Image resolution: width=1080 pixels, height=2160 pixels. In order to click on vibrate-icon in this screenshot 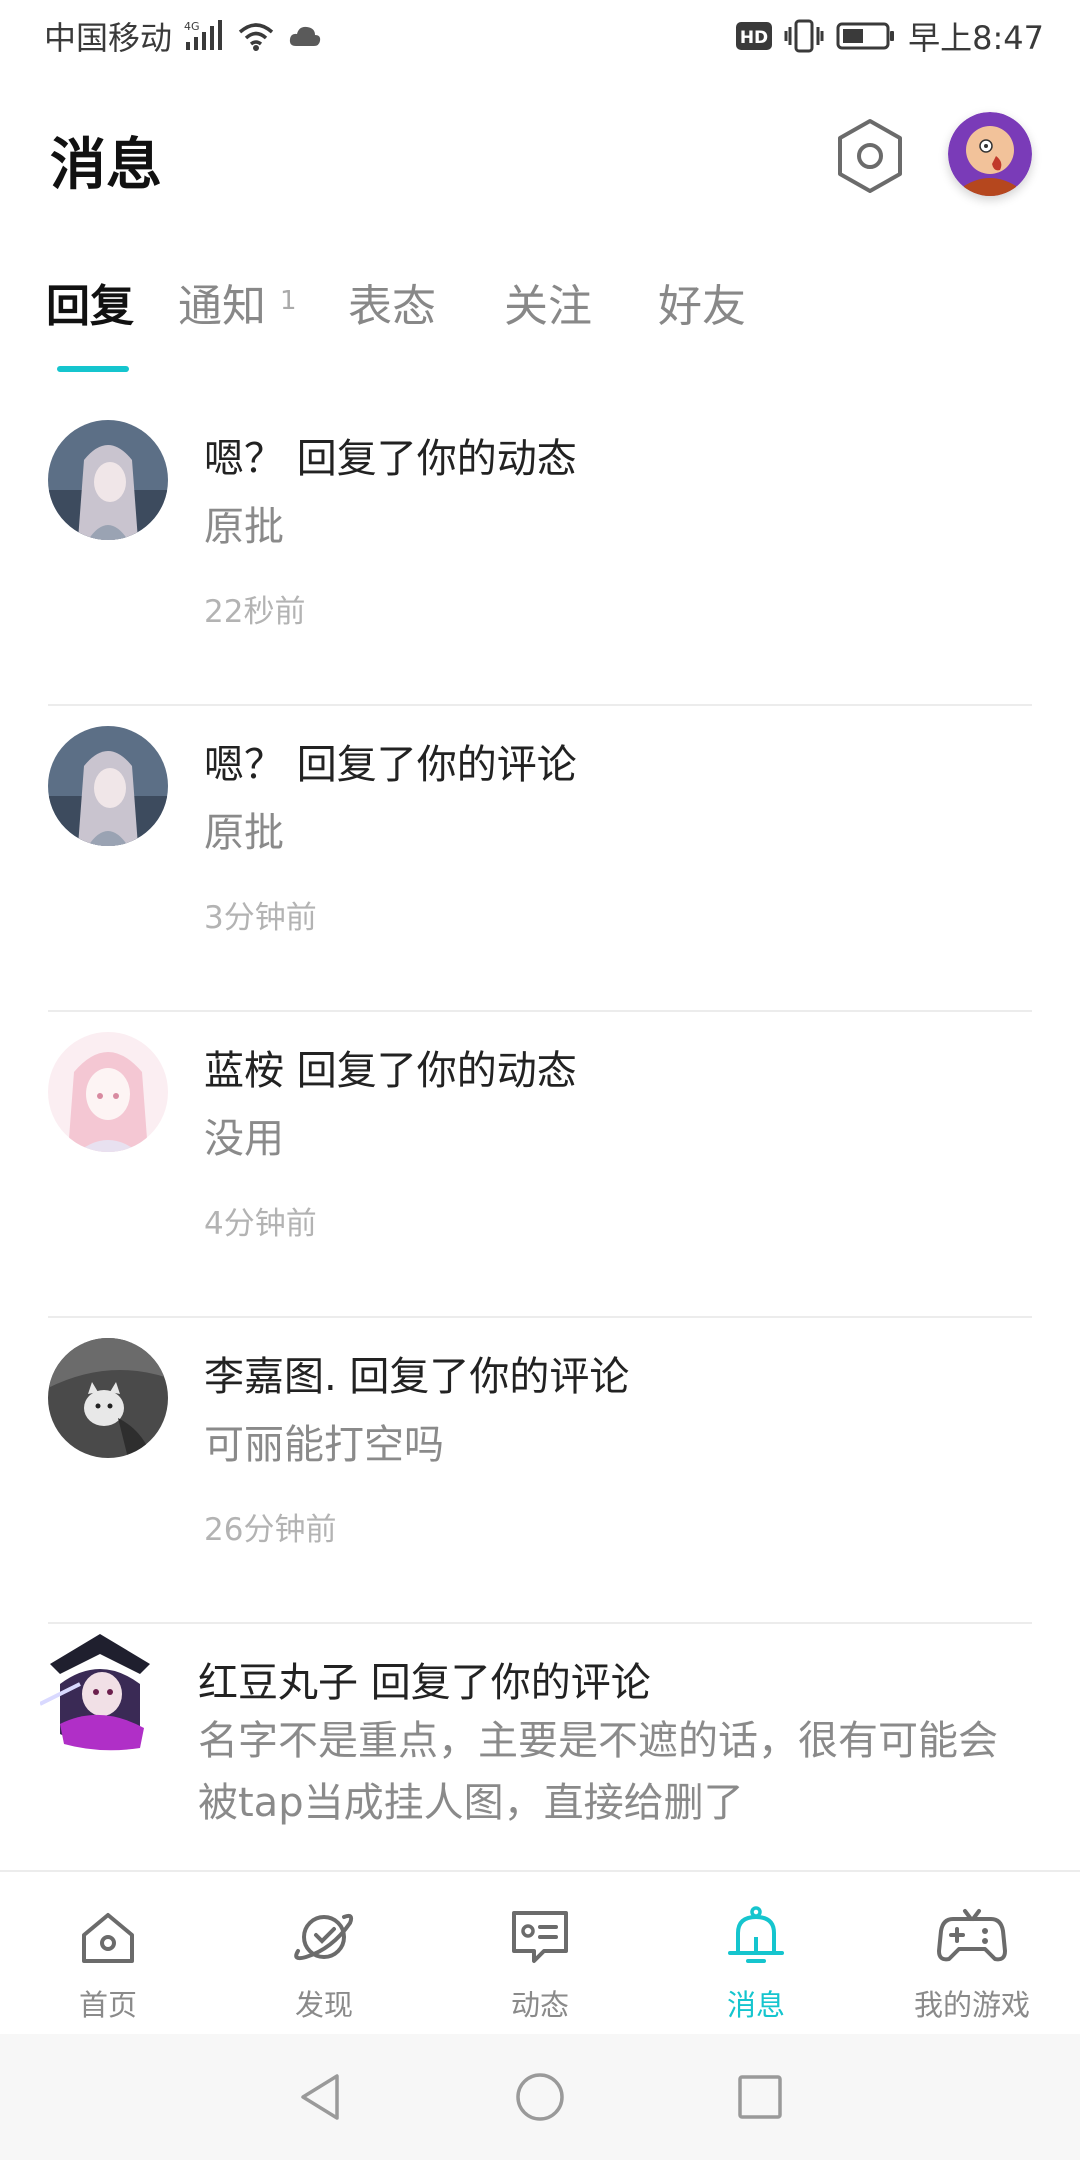, I will do `click(804, 36)`.